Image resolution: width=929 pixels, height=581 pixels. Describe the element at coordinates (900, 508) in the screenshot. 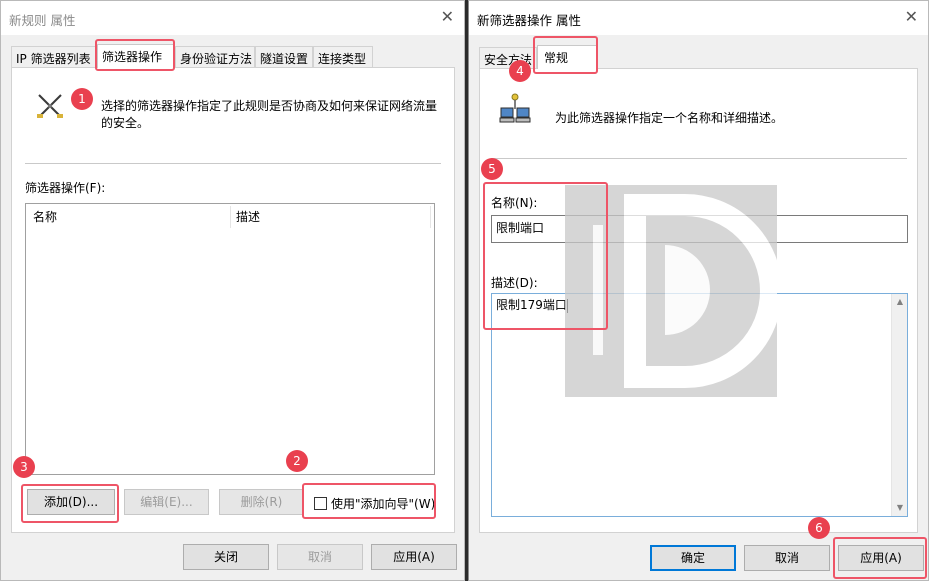

I see `scroll-down-arrow-icon: ▼` at that location.